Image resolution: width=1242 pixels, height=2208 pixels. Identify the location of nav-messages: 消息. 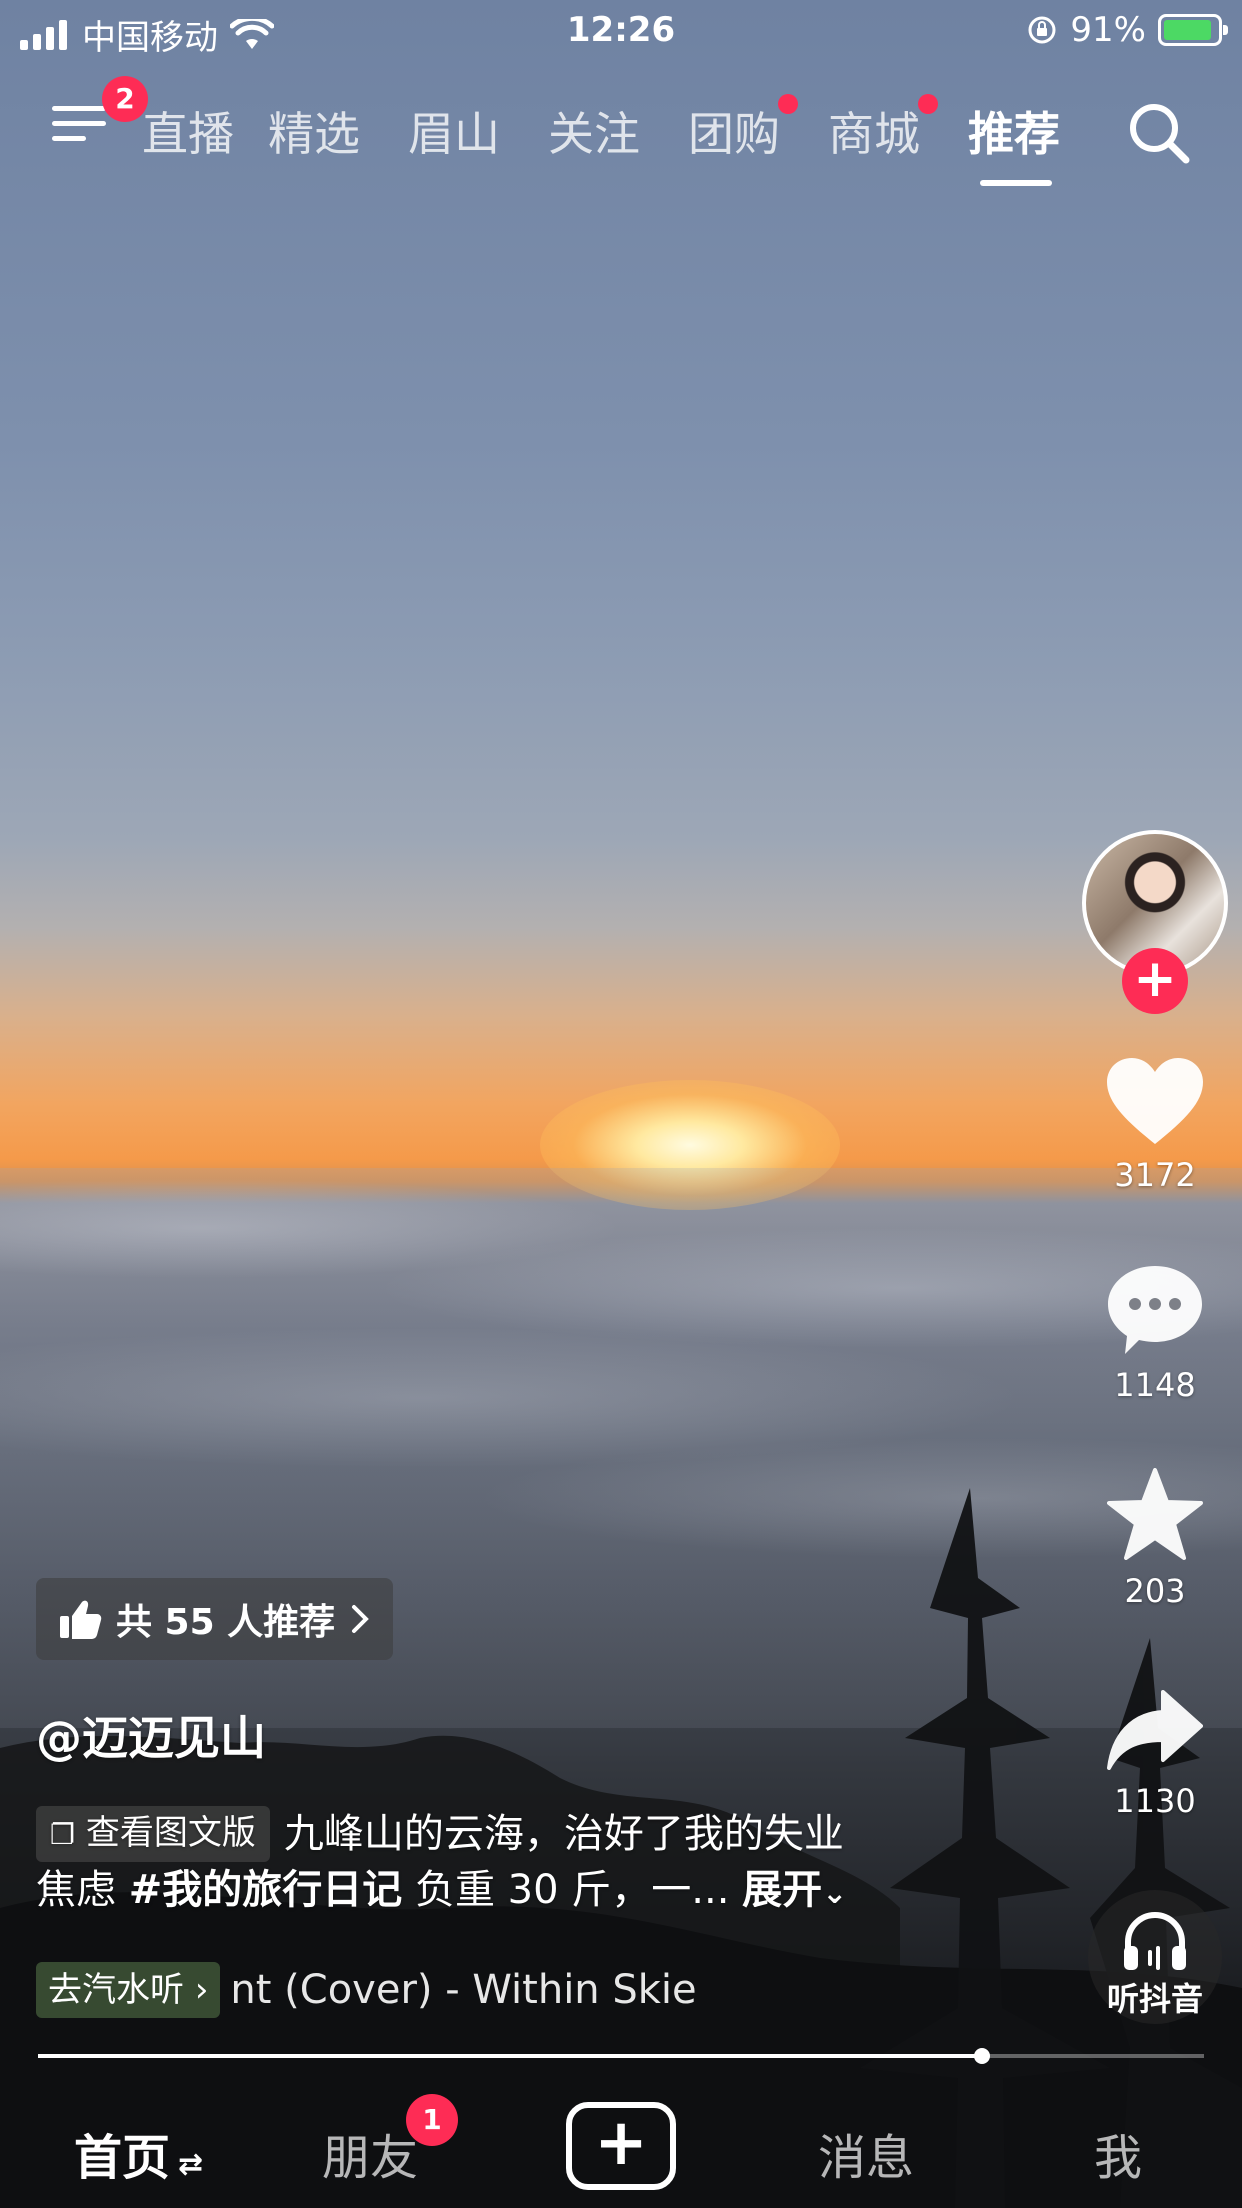
(866, 2153).